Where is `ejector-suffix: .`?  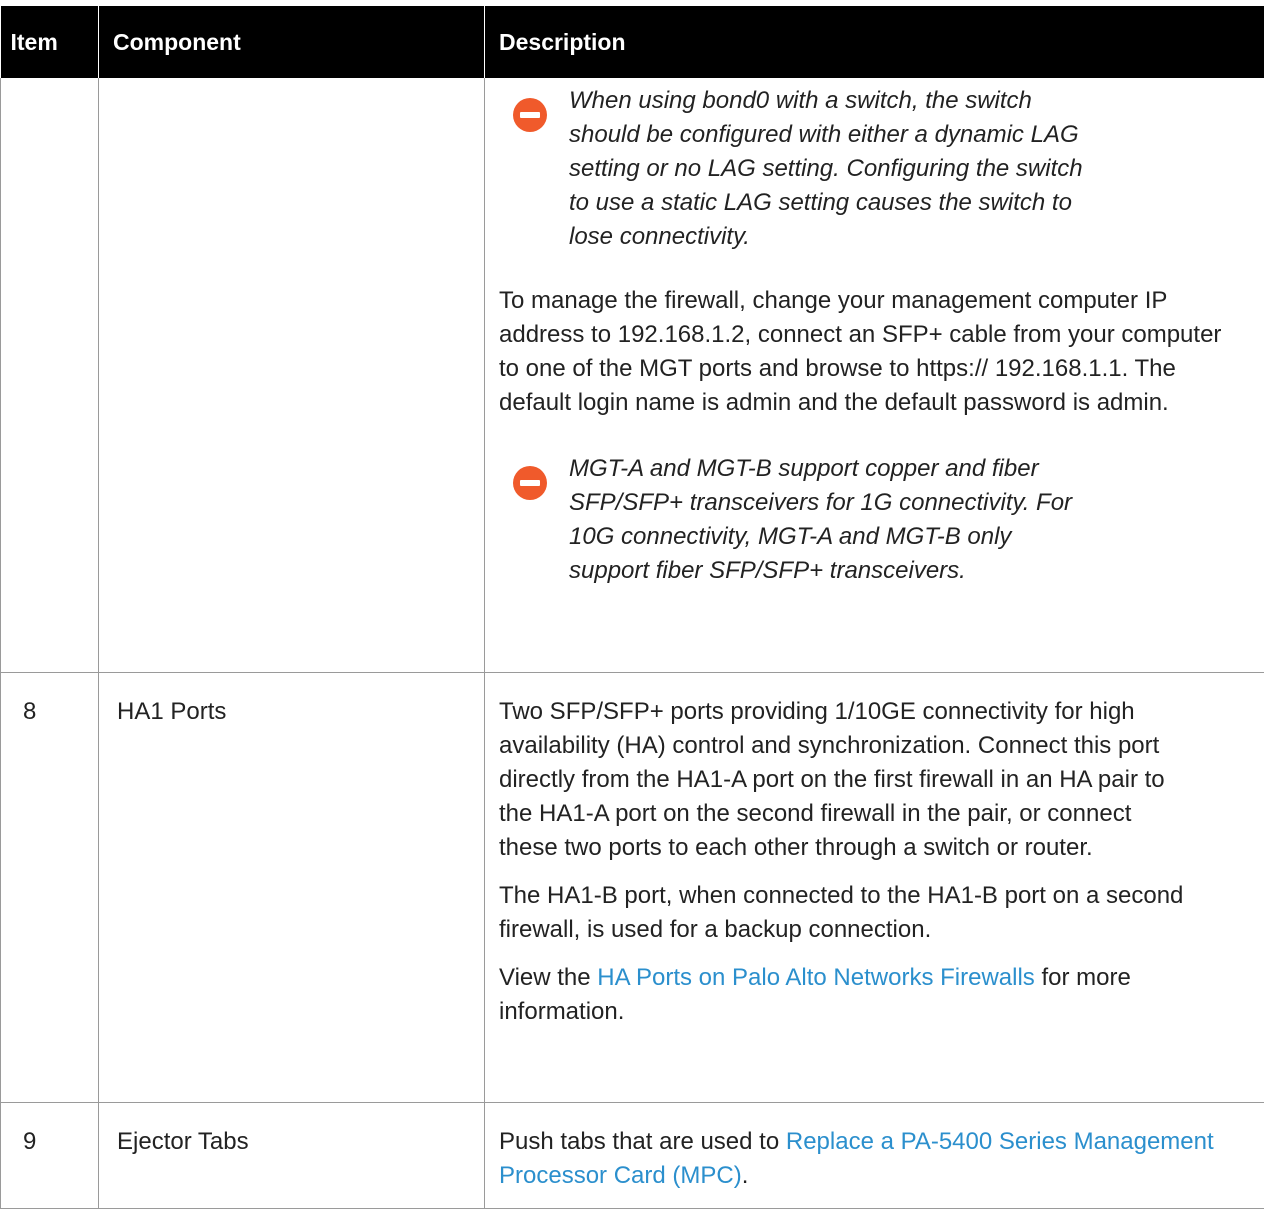 ejector-suffix: . is located at coordinates (745, 1175).